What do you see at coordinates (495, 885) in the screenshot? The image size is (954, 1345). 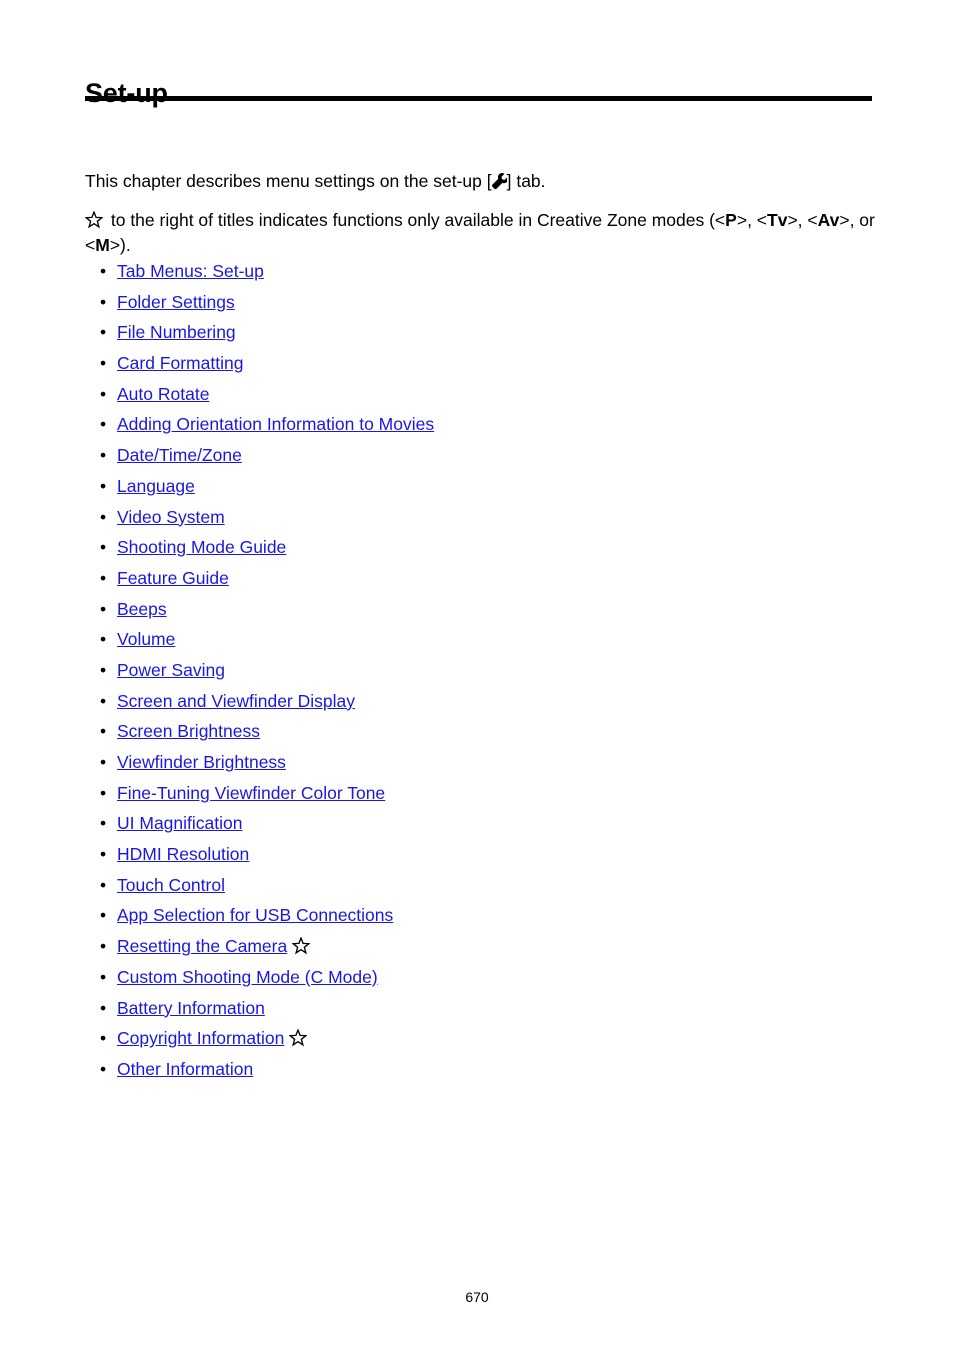 I see `list-item: • Touch Control` at bounding box center [495, 885].